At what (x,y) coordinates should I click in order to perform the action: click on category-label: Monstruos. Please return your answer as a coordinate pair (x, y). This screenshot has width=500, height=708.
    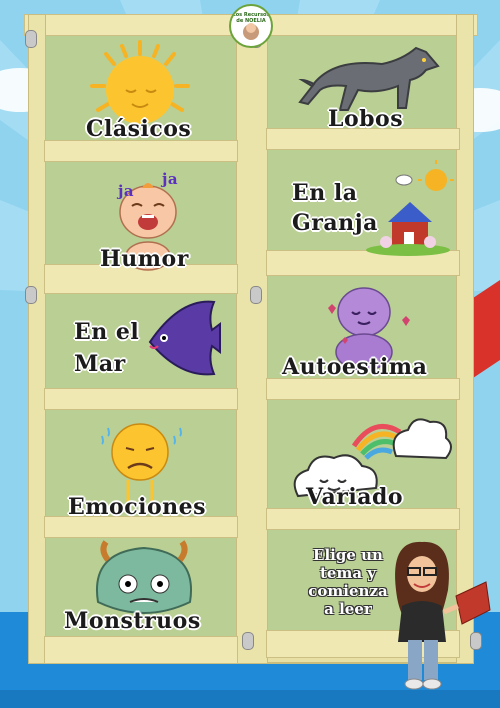
    Looking at the image, I should click on (132, 621).